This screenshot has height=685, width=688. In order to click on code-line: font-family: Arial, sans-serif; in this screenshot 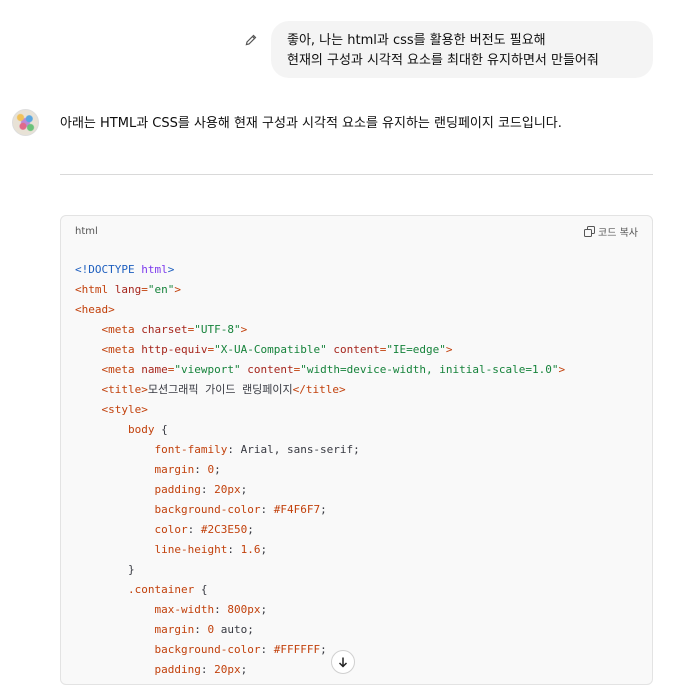, I will do `click(320, 450)`.